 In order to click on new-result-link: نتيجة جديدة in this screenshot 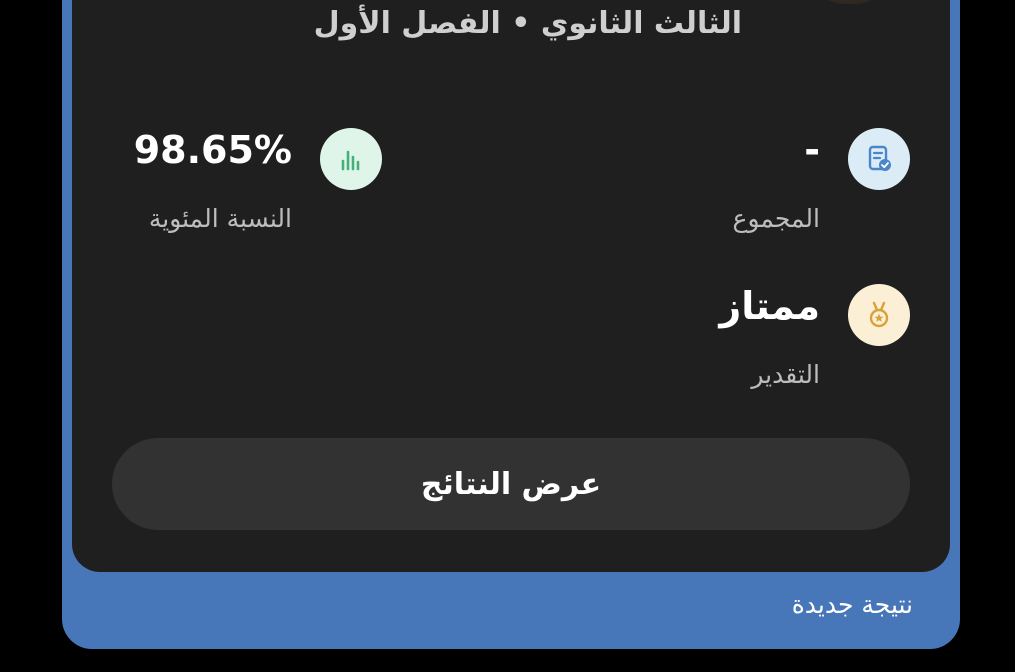, I will do `click(852, 604)`.